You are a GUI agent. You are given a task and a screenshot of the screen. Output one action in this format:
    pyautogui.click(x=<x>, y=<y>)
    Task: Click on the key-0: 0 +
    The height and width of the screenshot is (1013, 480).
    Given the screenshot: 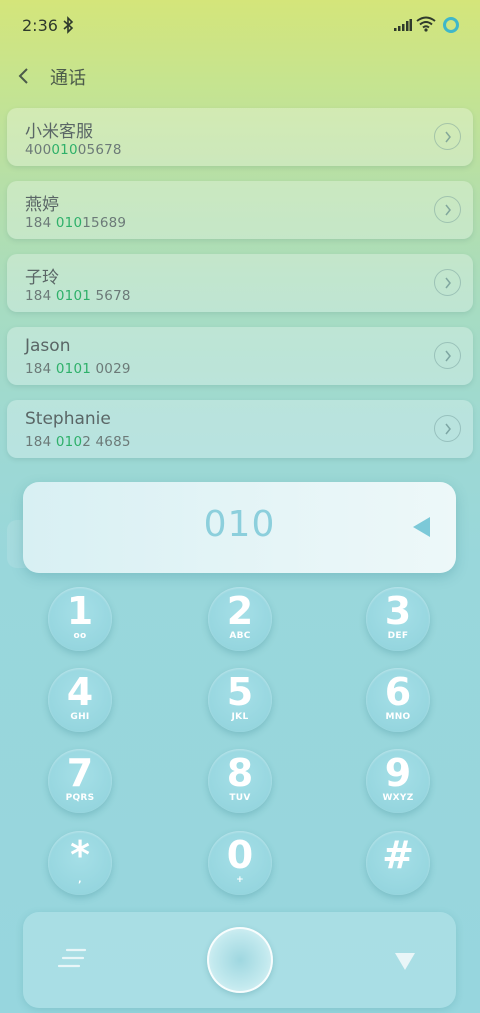 What is the action you would take?
    pyautogui.click(x=240, y=863)
    